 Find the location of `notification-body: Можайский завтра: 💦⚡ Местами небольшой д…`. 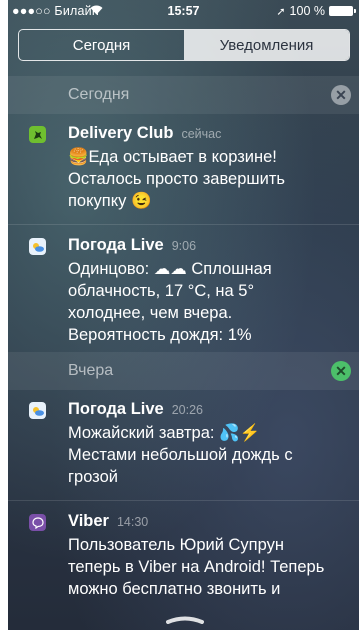

notification-body: Можайский завтра: 💦⚡ Местами небольшой д… is located at coordinates (210, 455).